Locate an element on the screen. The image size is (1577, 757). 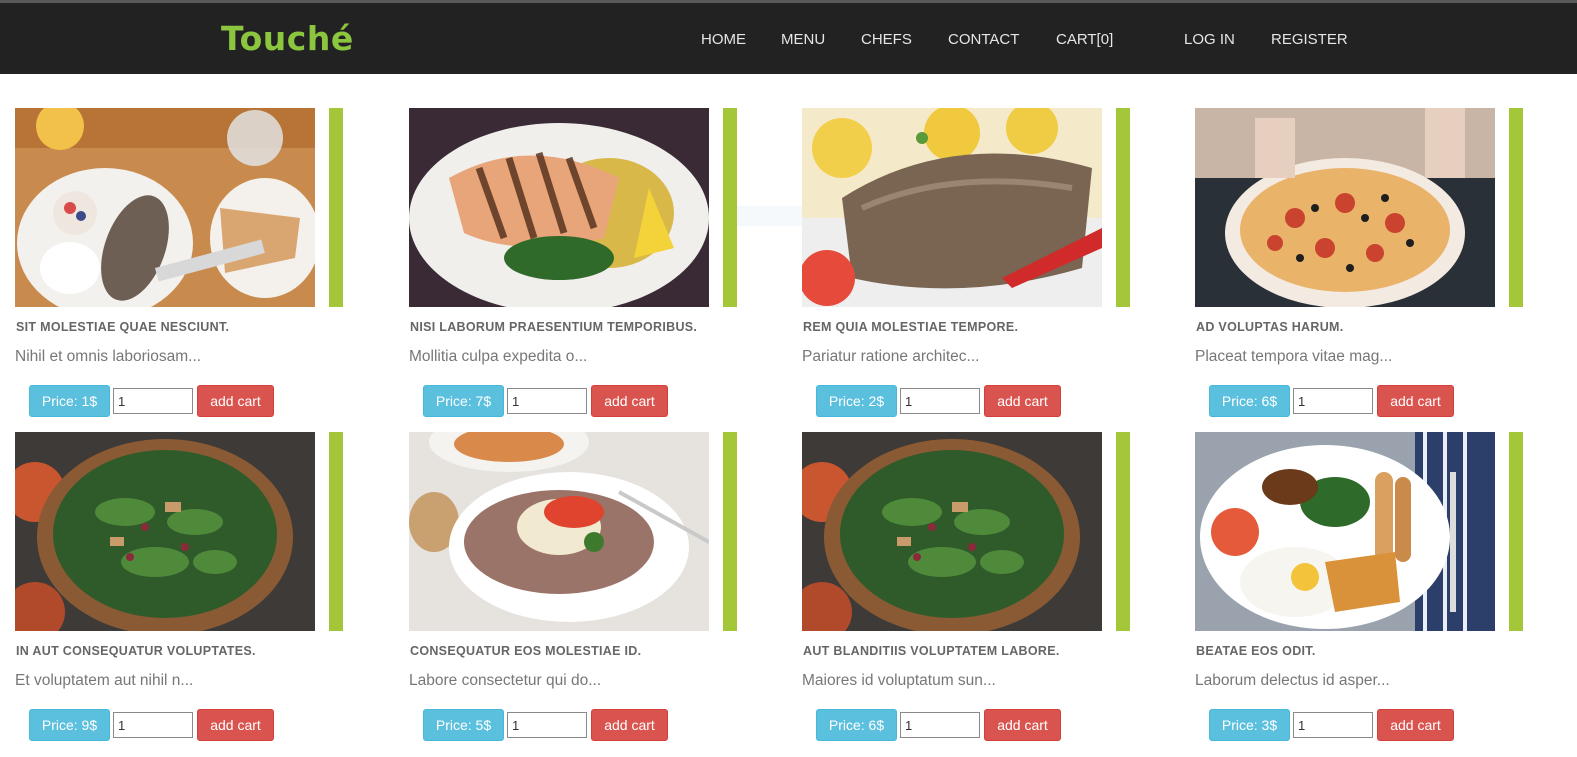
nav-chefs: CHEFS is located at coordinates (886, 39).